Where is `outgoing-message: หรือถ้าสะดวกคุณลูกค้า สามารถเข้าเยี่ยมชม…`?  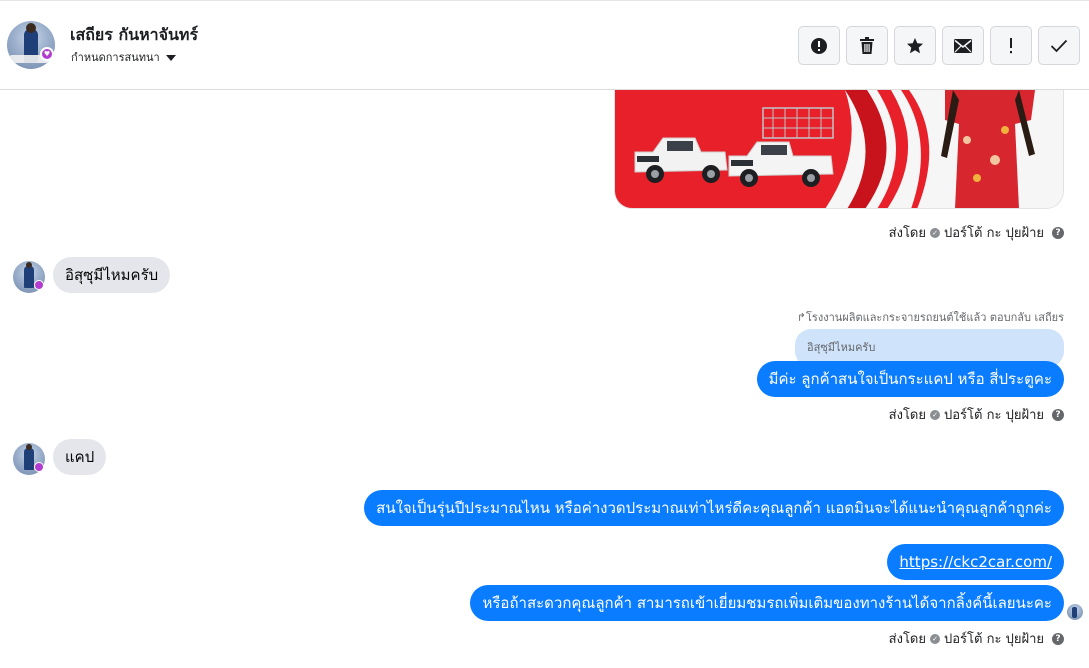 outgoing-message: หรือถ้าสะดวกคุณลูกค้า สามารถเข้าเยี่ยมชม… is located at coordinates (767, 603).